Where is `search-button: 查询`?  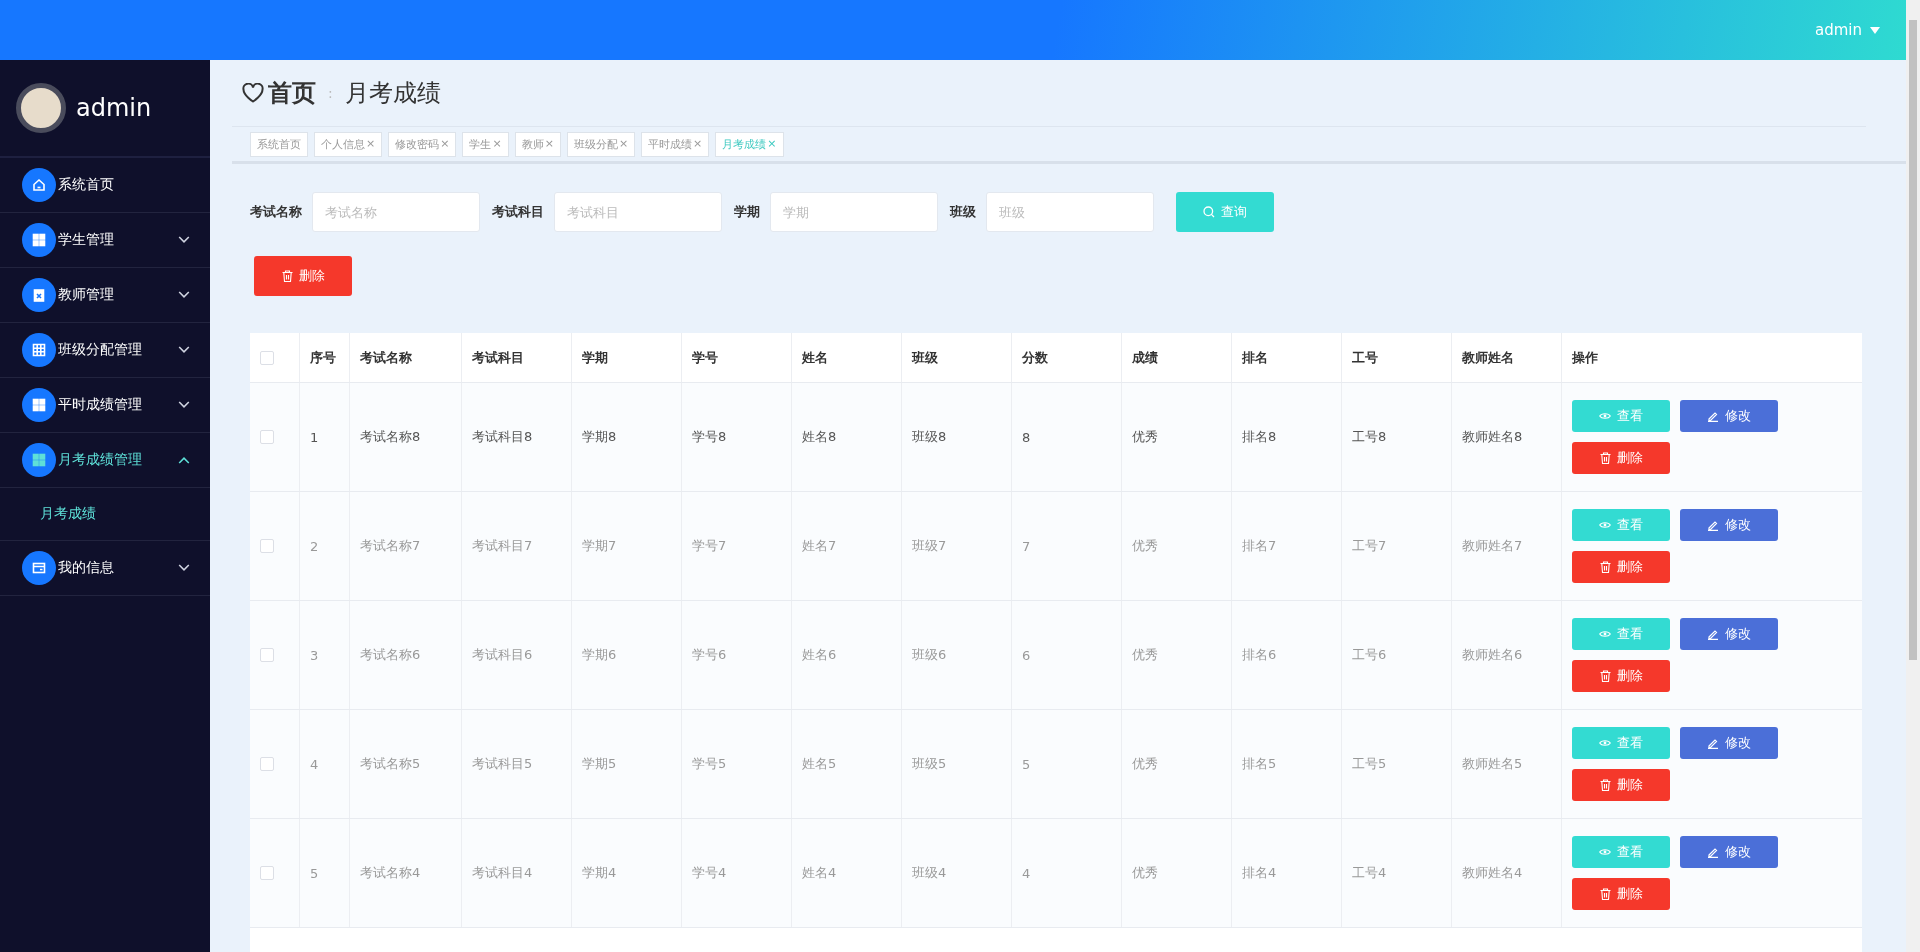
search-button: 查询 is located at coordinates (1225, 212).